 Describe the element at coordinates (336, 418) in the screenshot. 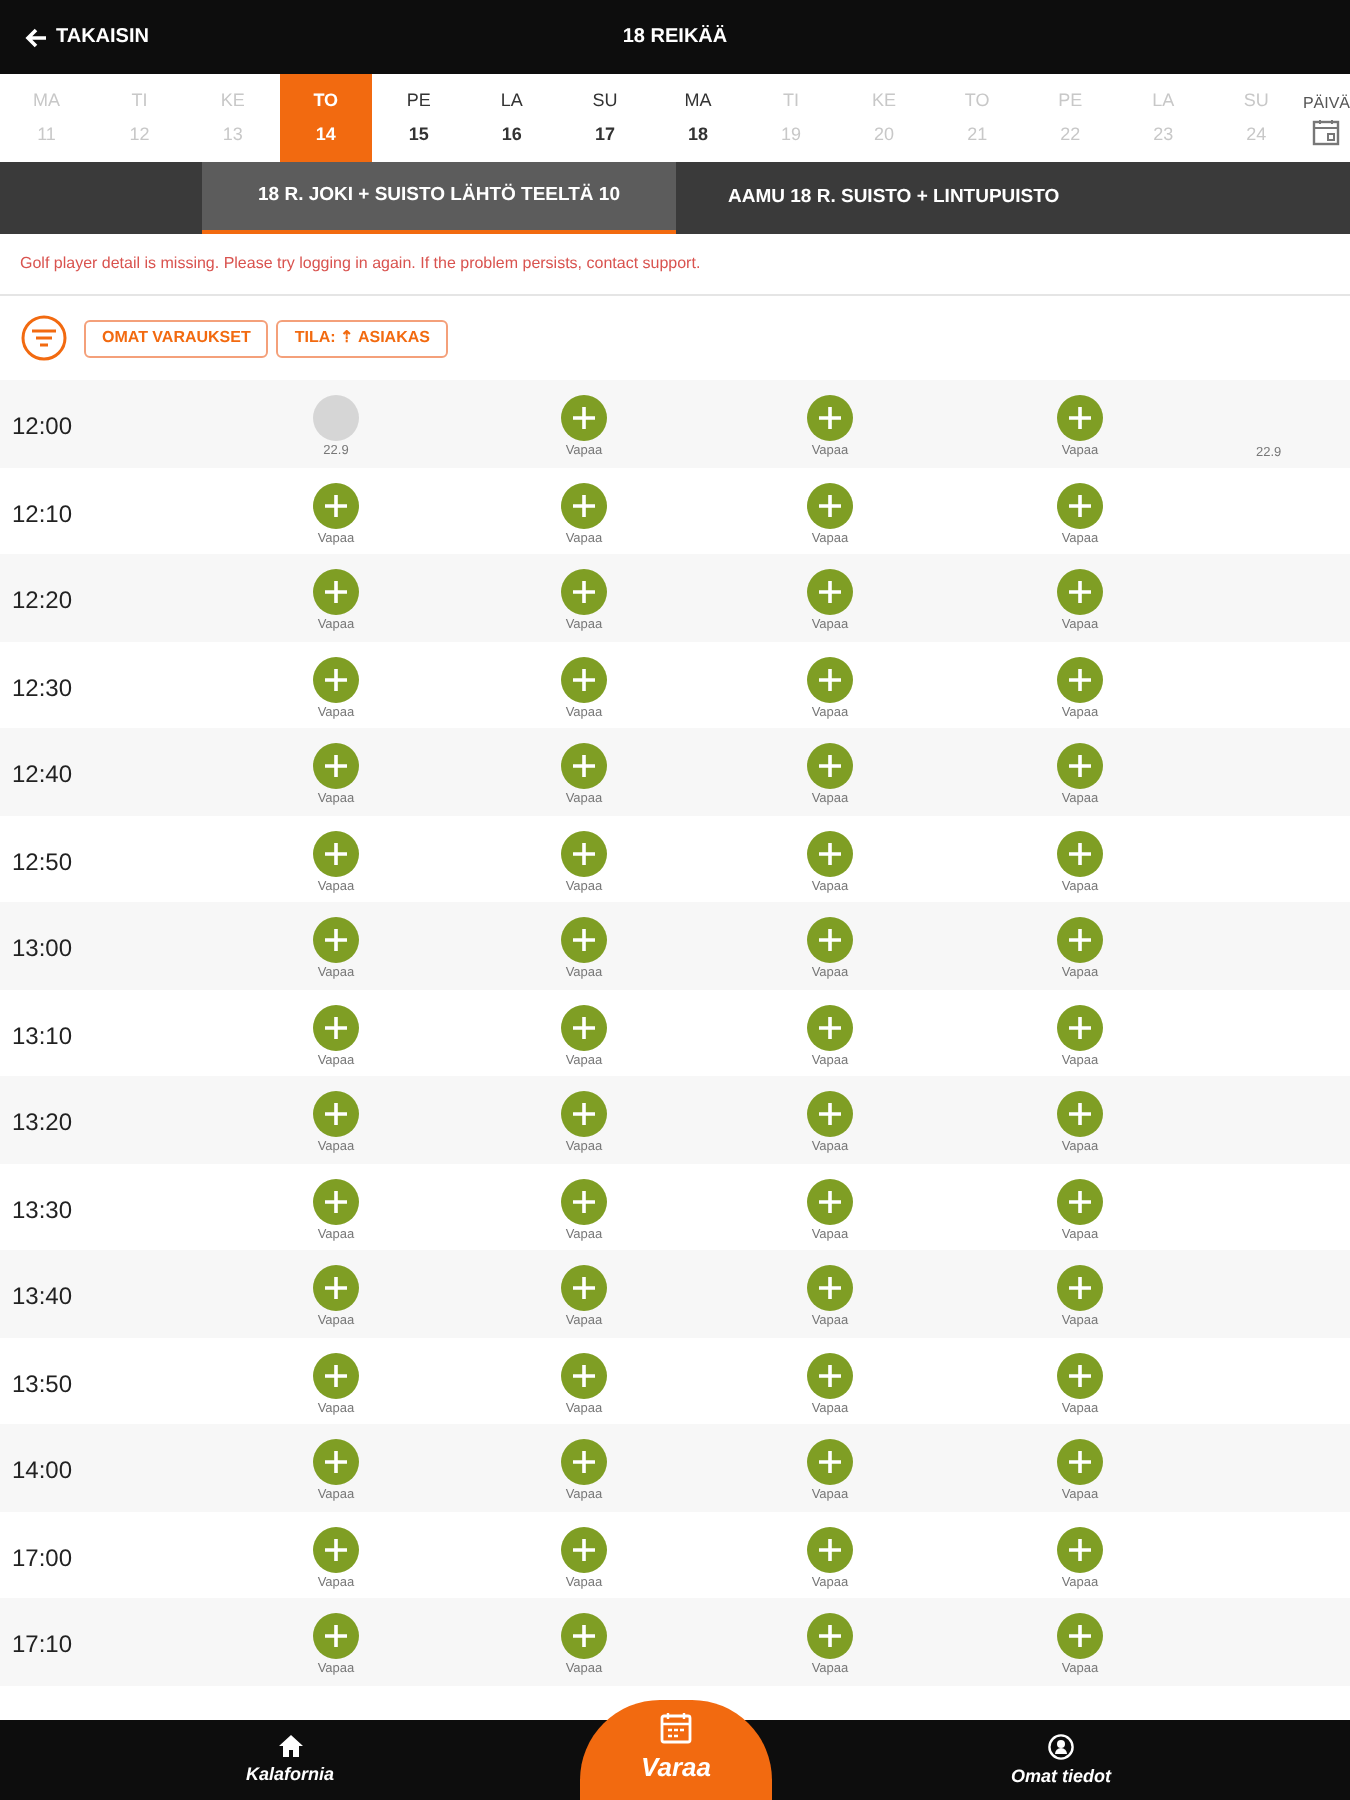

I see `booked-slot-icon` at that location.